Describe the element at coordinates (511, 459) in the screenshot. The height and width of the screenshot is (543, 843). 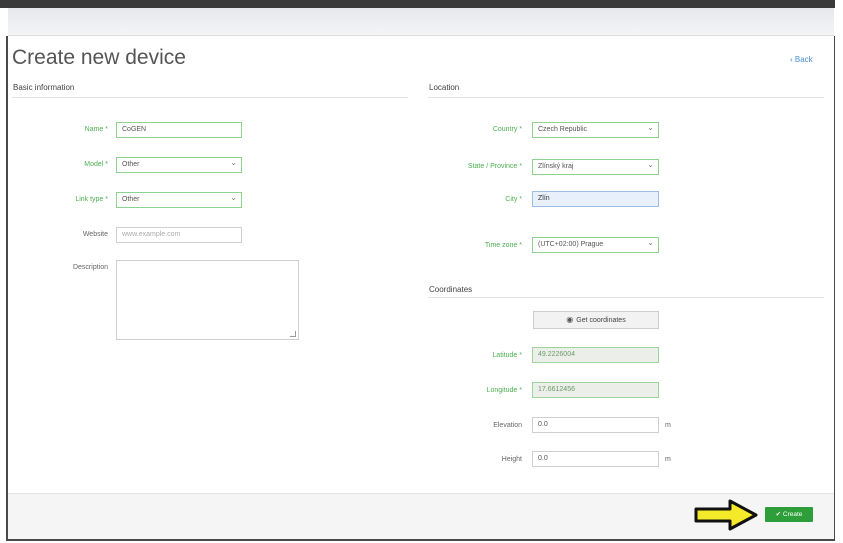
I see `height-label: Height` at that location.